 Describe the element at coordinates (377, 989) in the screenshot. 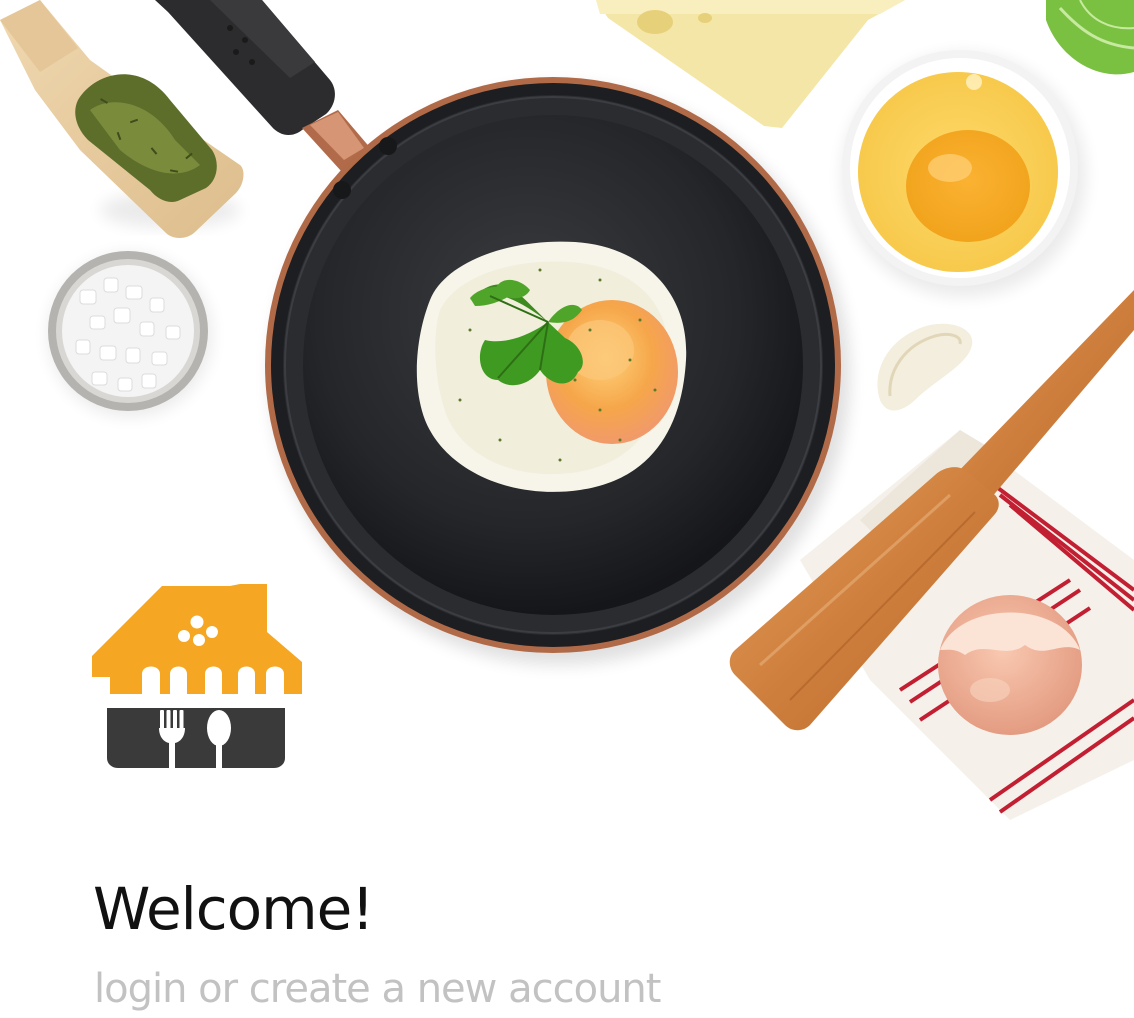

I see `welcome-subtitle: login or create a new account` at that location.